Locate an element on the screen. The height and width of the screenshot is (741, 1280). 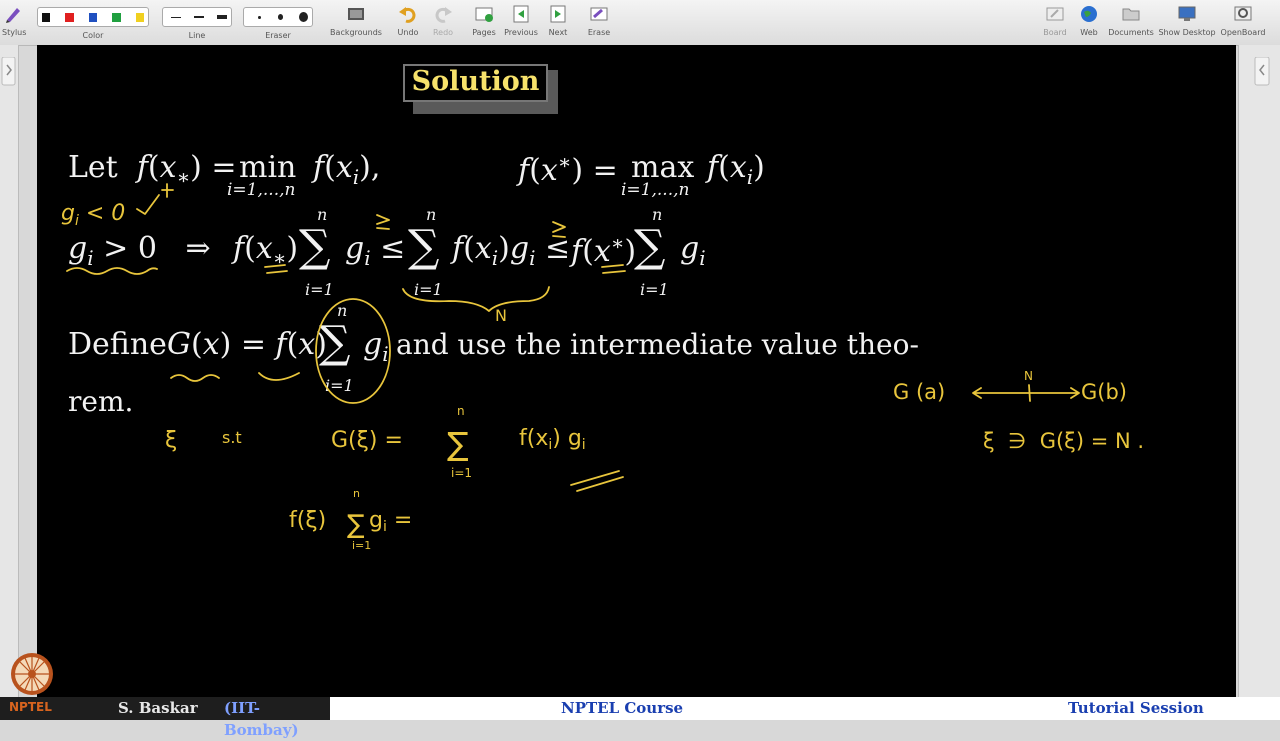
svg-text: G(ξ) = is located at coordinates (367, 440).